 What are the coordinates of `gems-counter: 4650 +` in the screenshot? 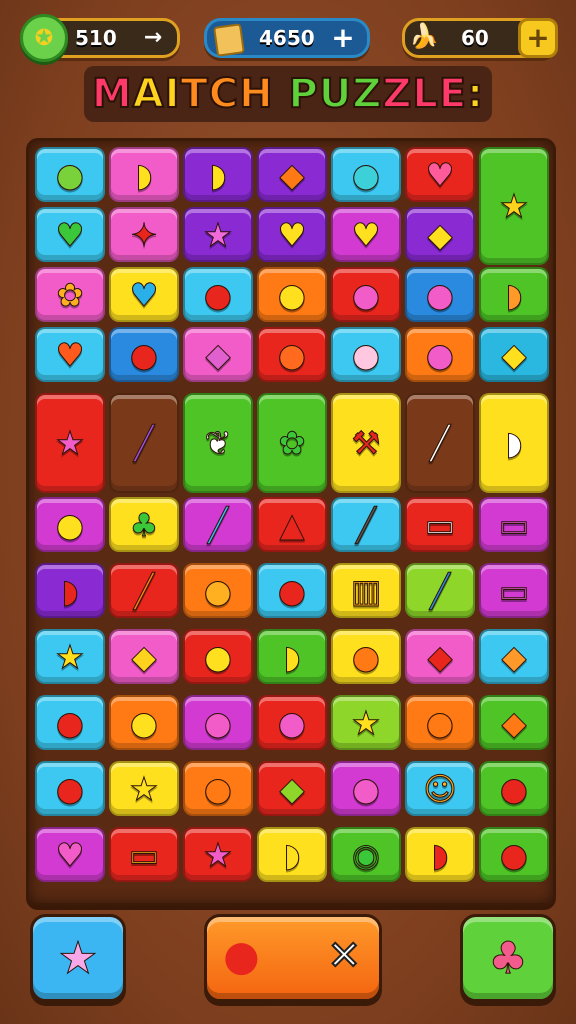 It's located at (287, 38).